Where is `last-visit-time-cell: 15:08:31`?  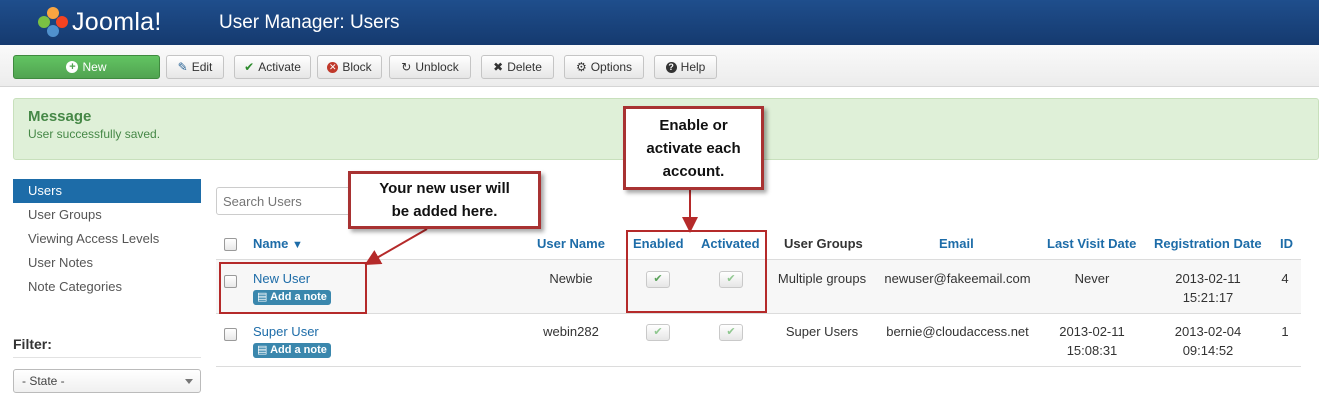 last-visit-time-cell: 15:08:31 is located at coordinates (1092, 350).